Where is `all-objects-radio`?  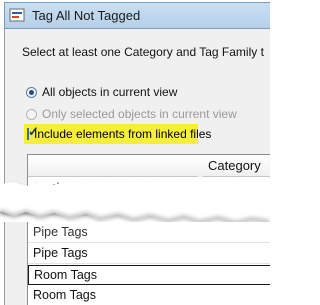
all-objects-radio is located at coordinates (31, 92).